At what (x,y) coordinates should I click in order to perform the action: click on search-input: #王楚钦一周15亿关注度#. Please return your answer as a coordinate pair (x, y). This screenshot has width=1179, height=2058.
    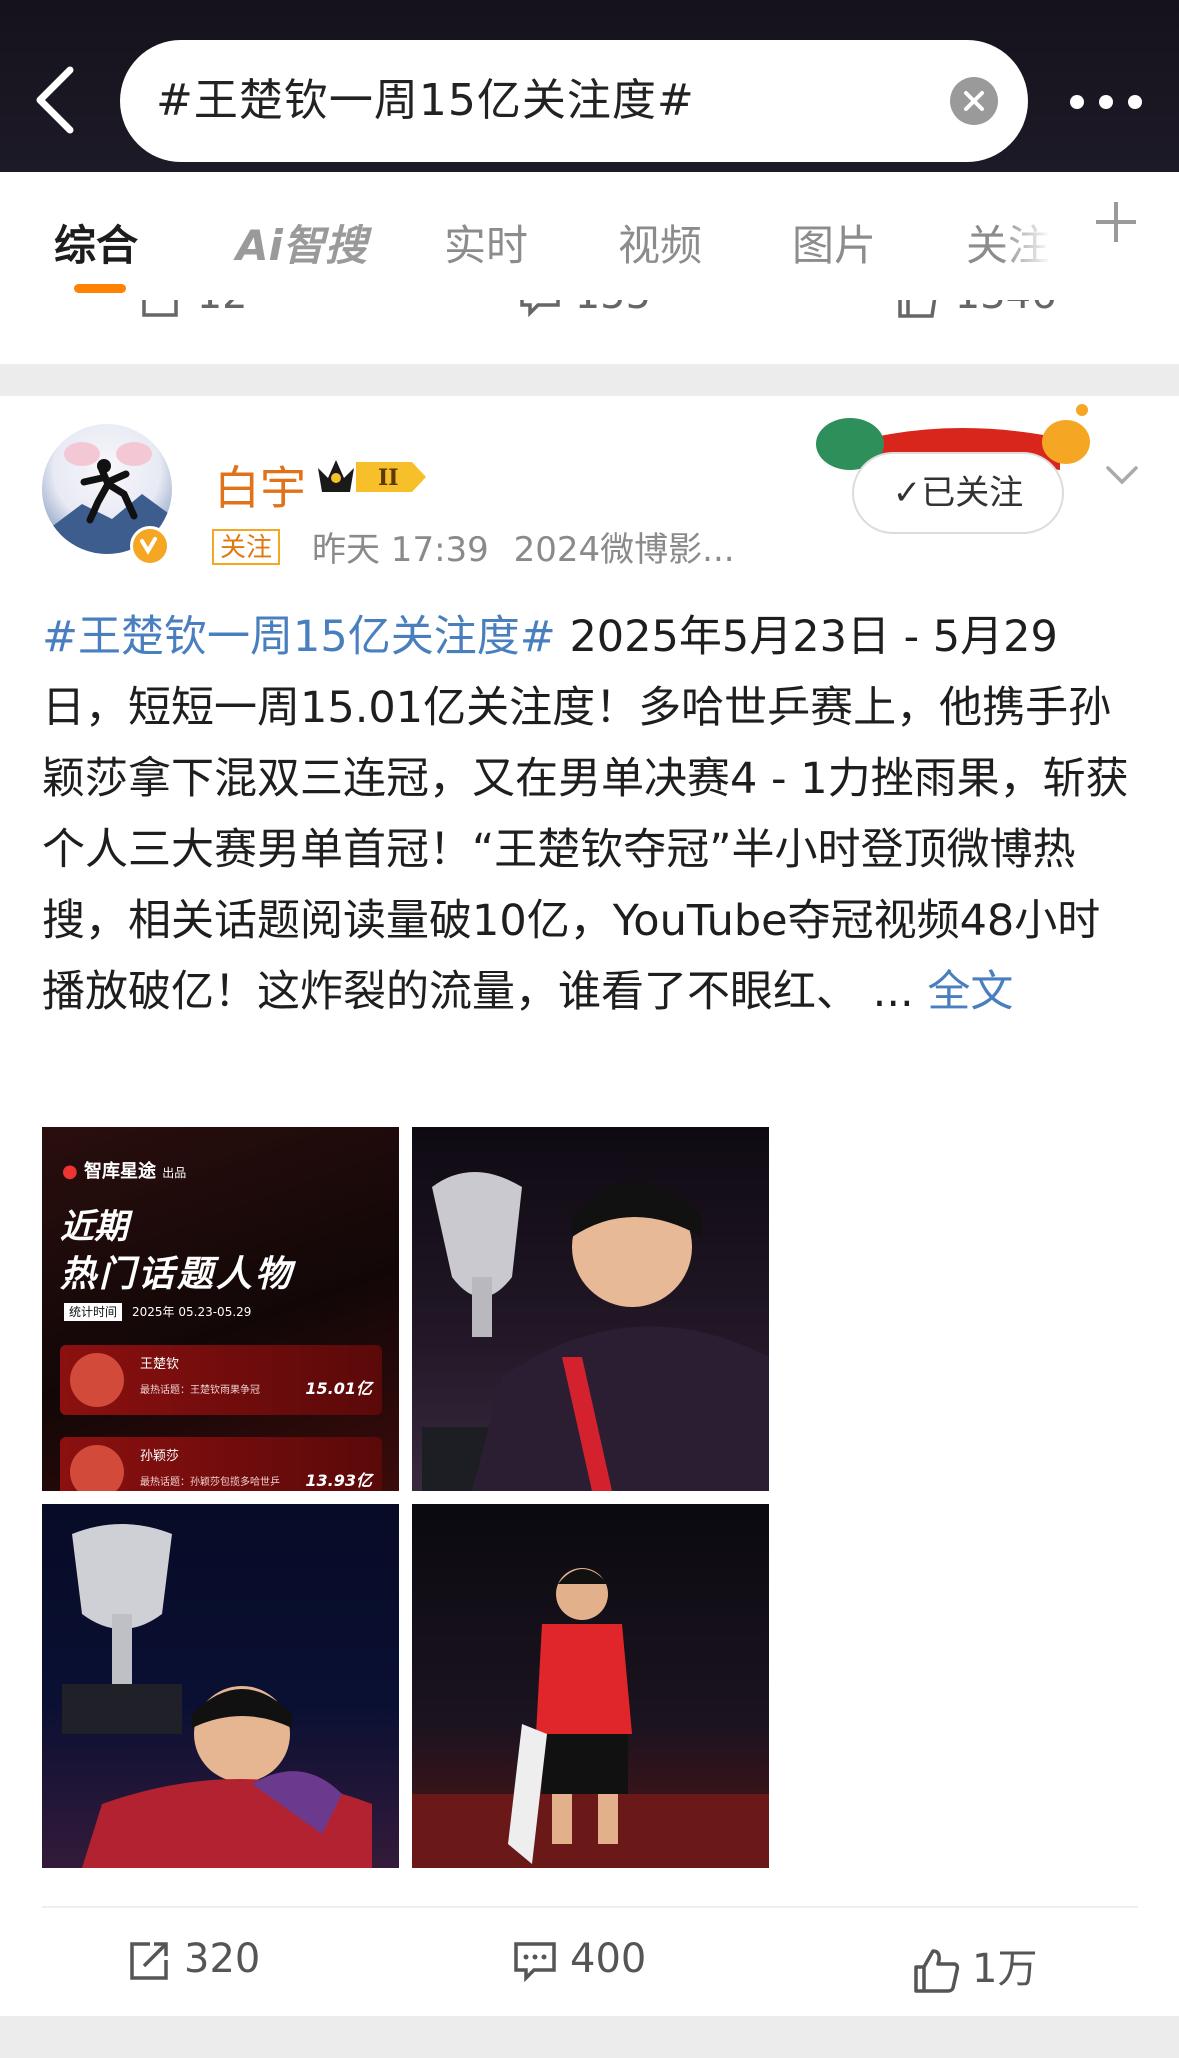
    Looking at the image, I should click on (574, 101).